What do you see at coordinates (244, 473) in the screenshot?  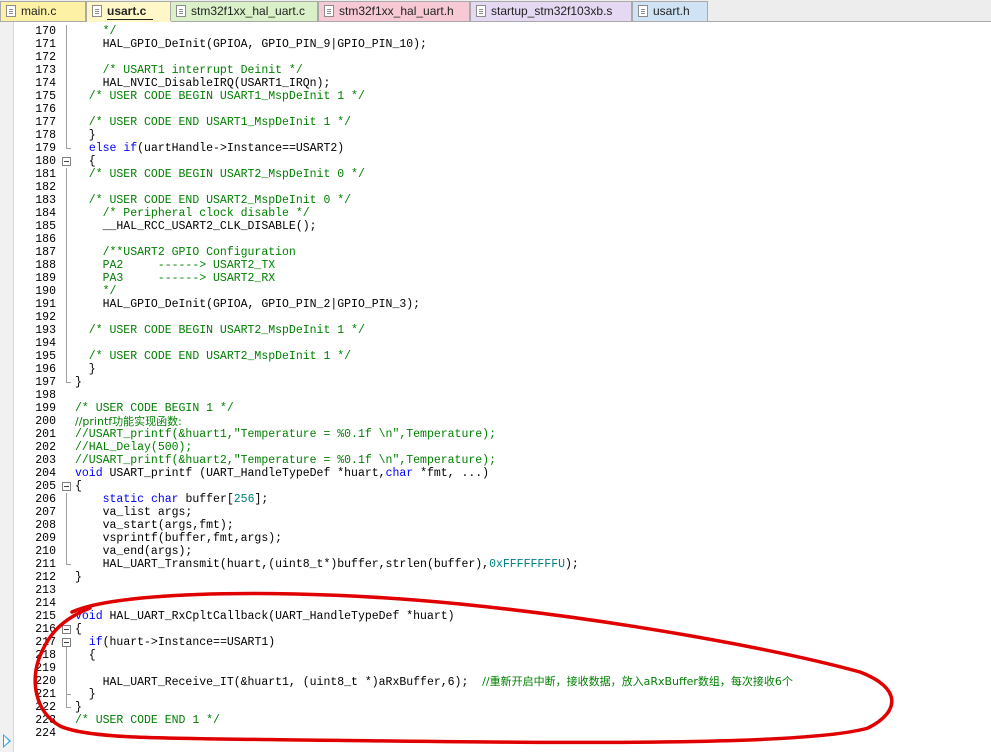 I see `code-token: USART_printf (UART_HandleTypeDef *huart,` at bounding box center [244, 473].